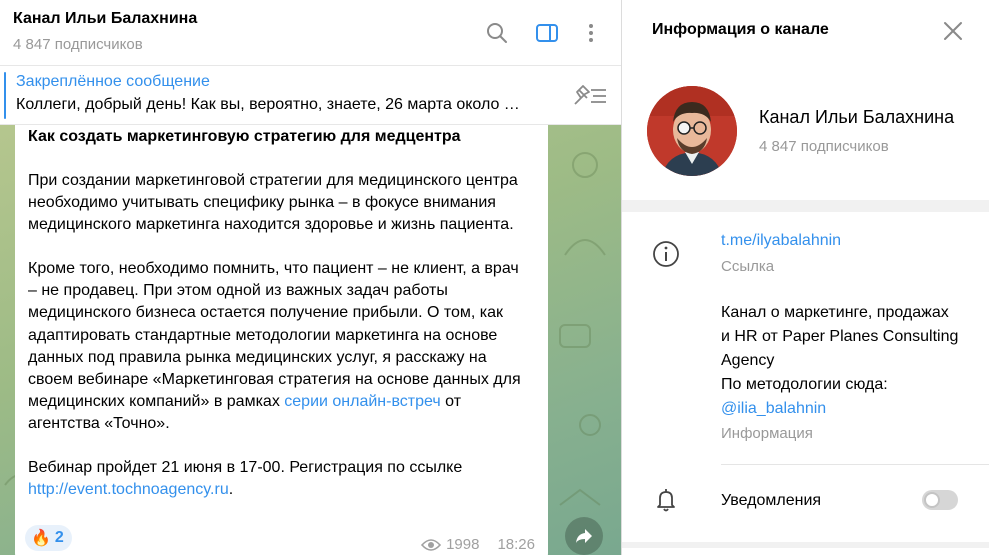 Image resolution: width=989 pixels, height=555 pixels. Describe the element at coordinates (113, 81) in the screenshot. I see `pinned-title: Закреплённое сообщение` at that location.